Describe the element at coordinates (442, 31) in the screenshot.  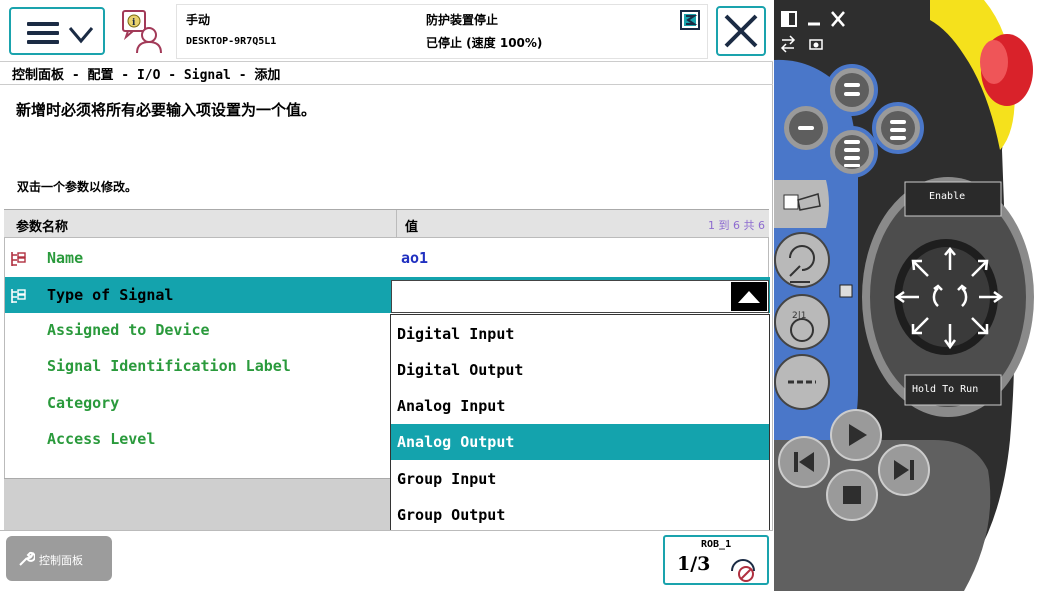
I see `status-panel: 手动 DESKTOP-9R7Q5L1 防护装置停止 已停止 (速度 100%)` at that location.